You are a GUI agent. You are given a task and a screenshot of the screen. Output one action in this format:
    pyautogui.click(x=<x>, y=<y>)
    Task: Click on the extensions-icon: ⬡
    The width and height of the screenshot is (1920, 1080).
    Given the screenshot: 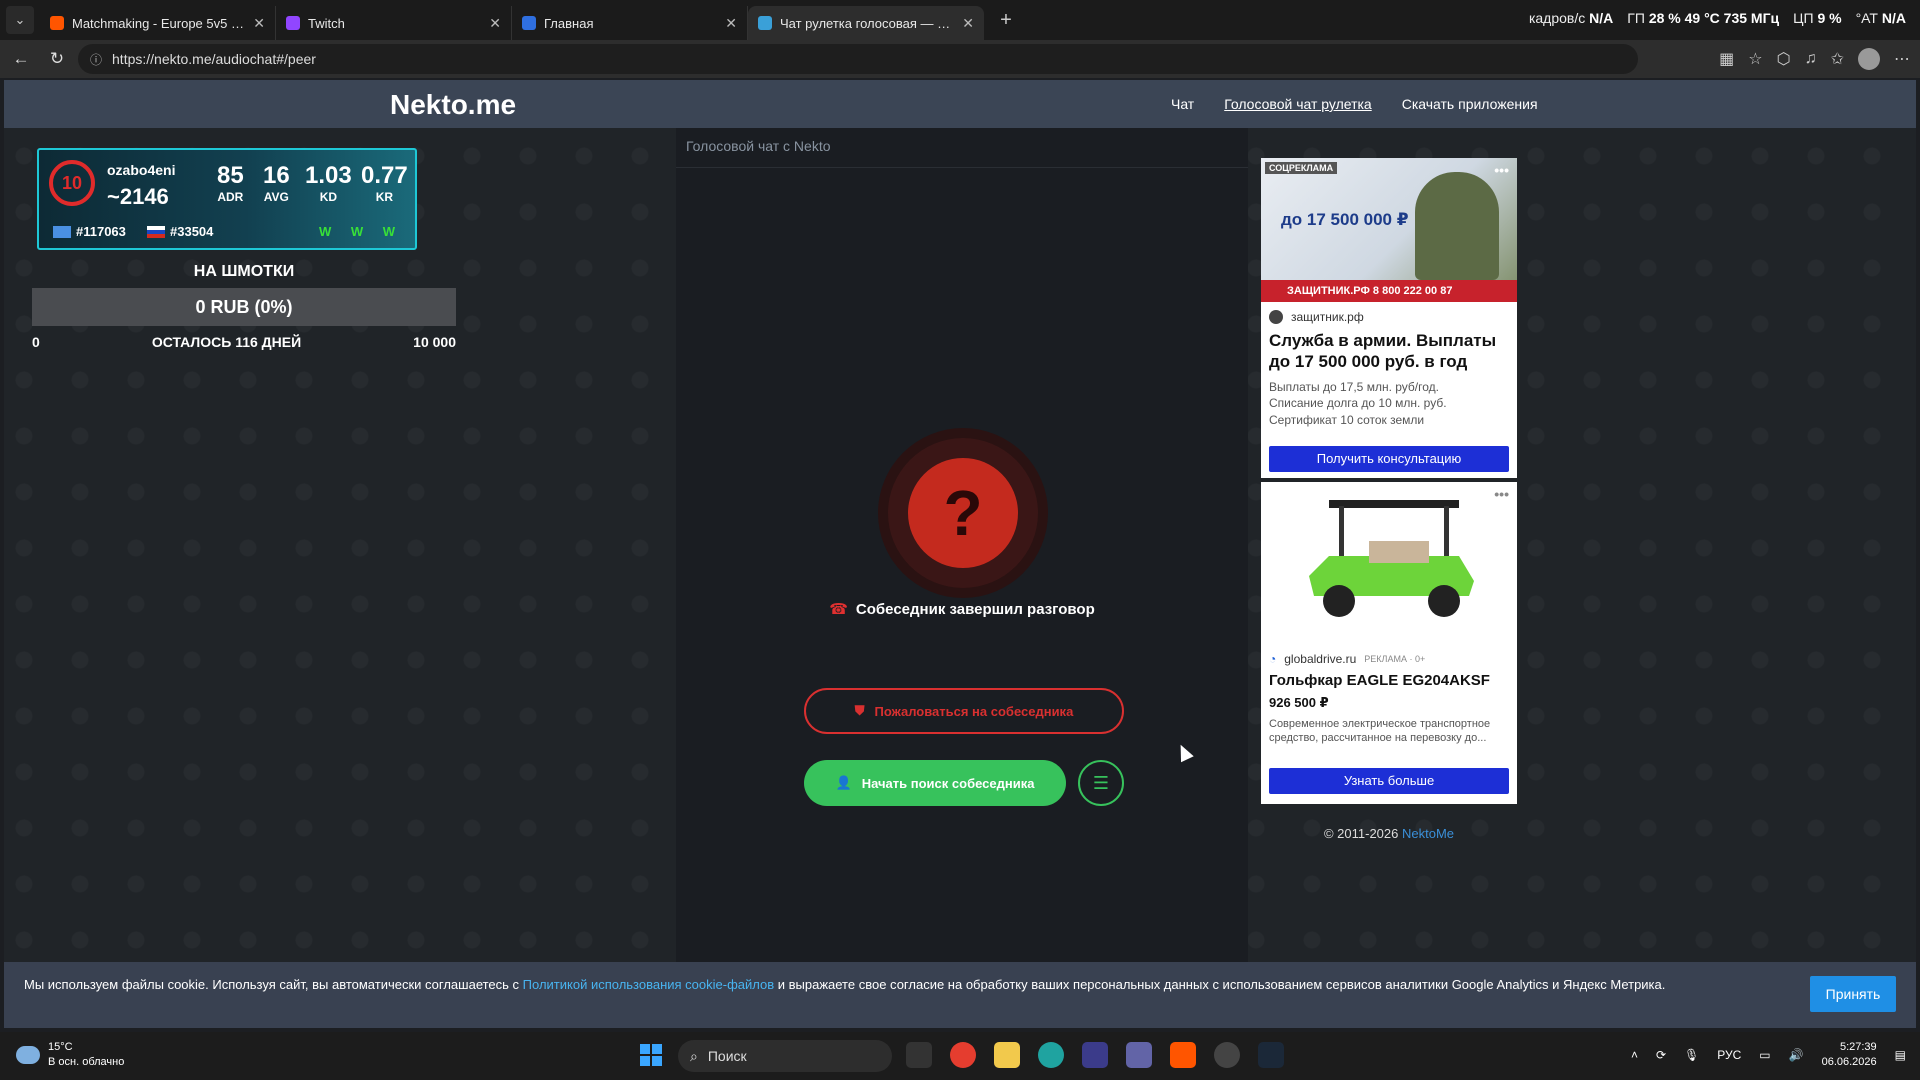 What is the action you would take?
    pyautogui.click(x=1784, y=59)
    